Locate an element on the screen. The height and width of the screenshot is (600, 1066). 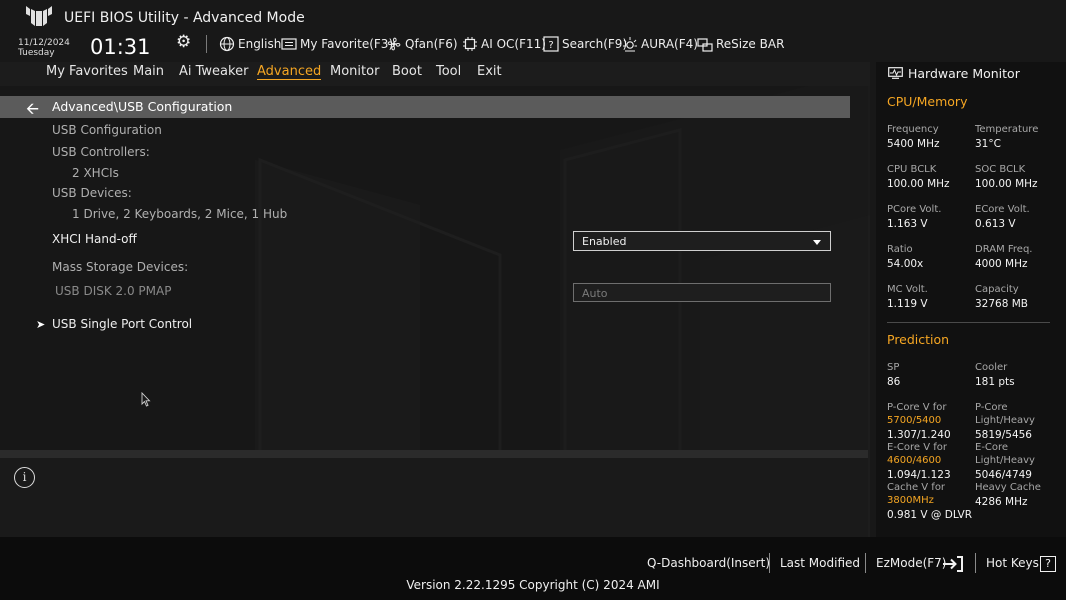
menu-advanced: Advanced is located at coordinates (289, 72).